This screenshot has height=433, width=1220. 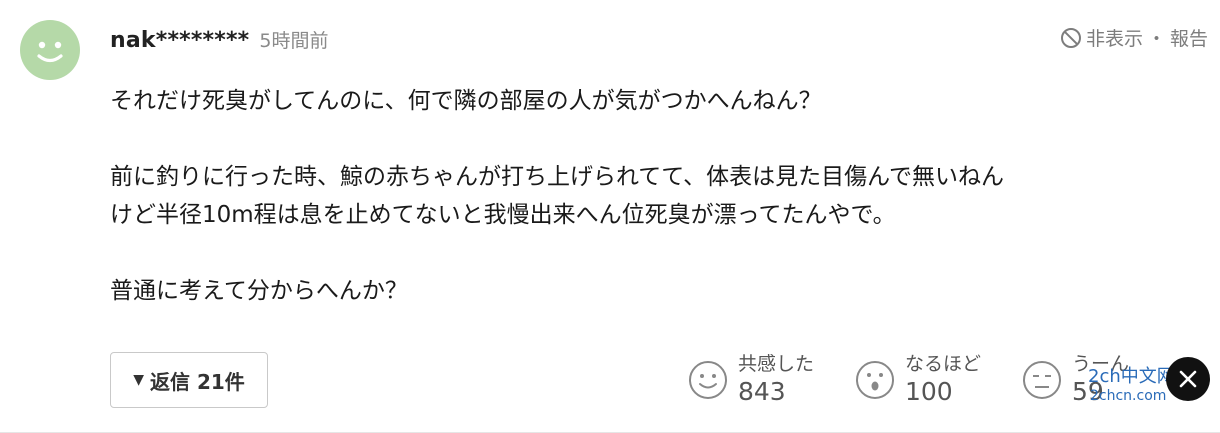 What do you see at coordinates (197, 381) in the screenshot?
I see `reply-button-label: 返信 21件` at bounding box center [197, 381].